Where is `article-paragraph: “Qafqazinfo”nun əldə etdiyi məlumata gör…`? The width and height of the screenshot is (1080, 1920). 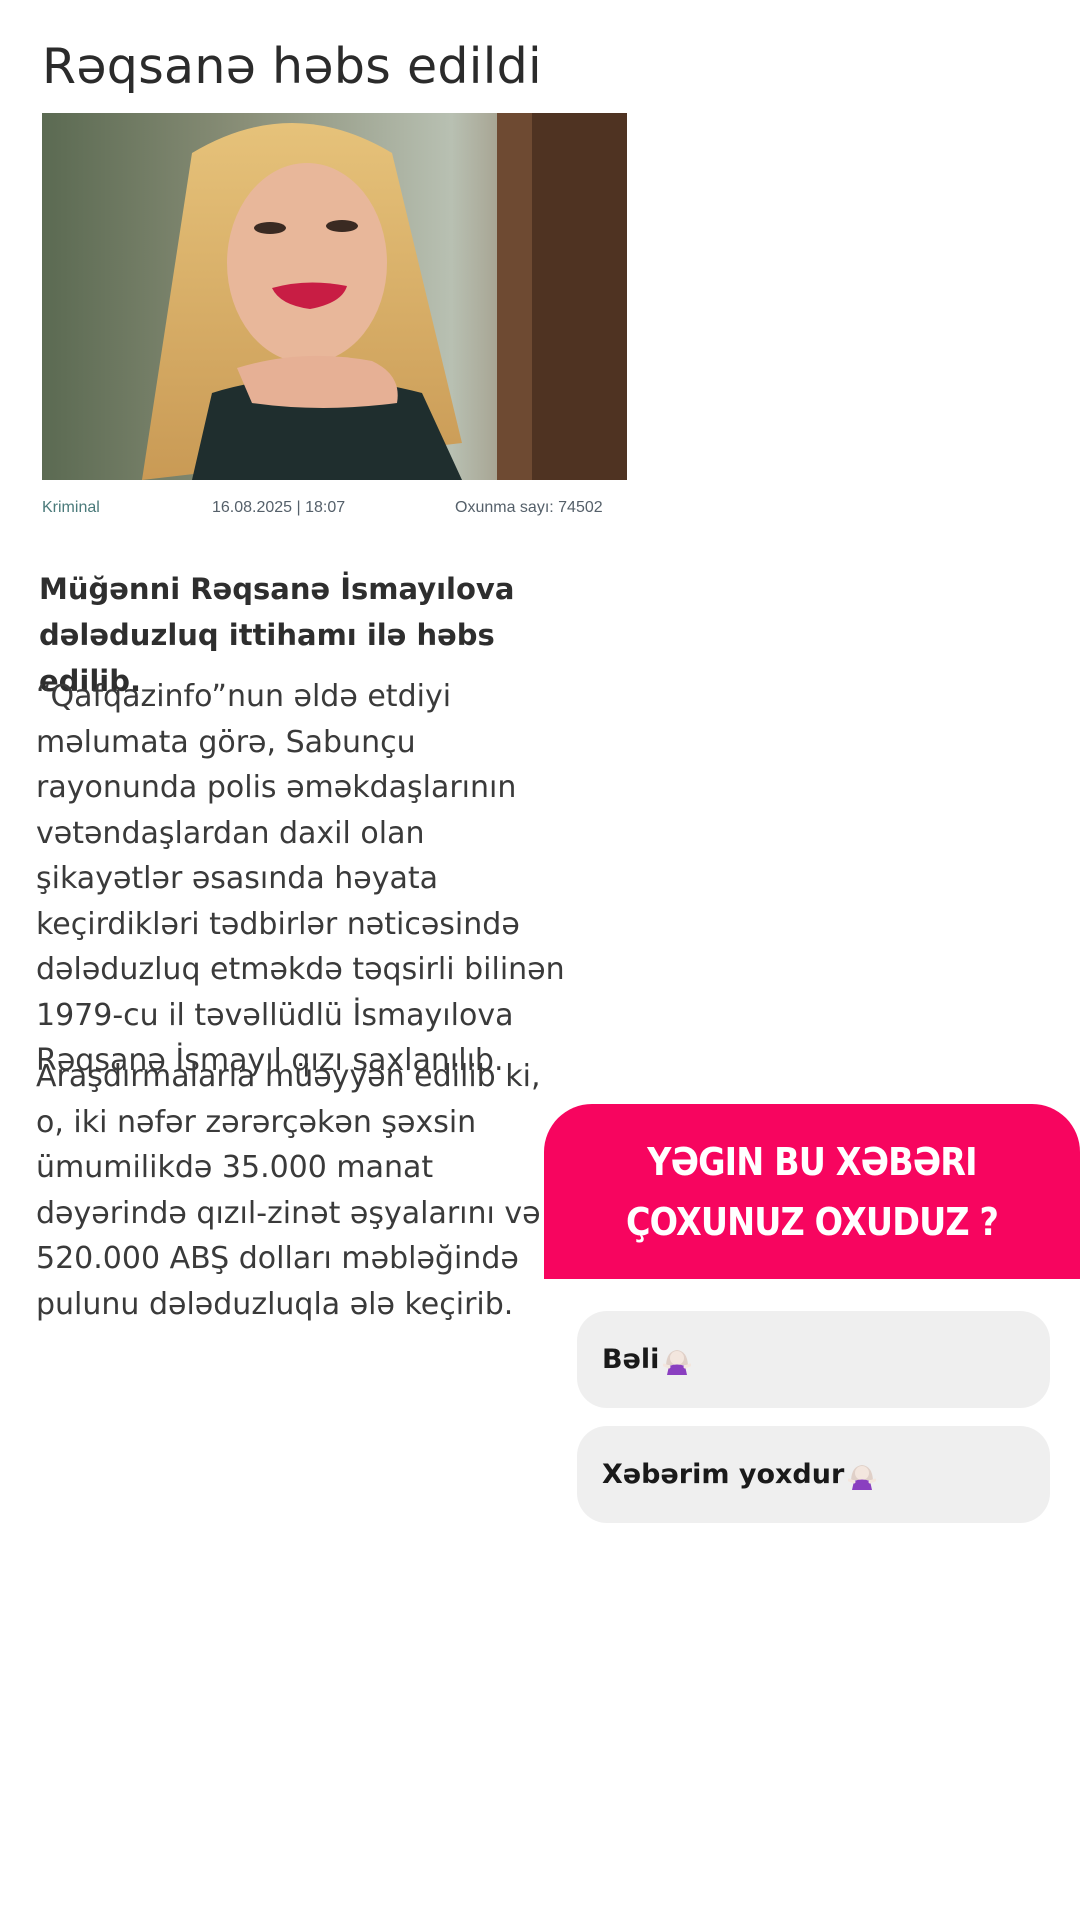
article-paragraph: “Qafqazinfo”nun əldə etdiyi məlumata gör… is located at coordinates (300, 878).